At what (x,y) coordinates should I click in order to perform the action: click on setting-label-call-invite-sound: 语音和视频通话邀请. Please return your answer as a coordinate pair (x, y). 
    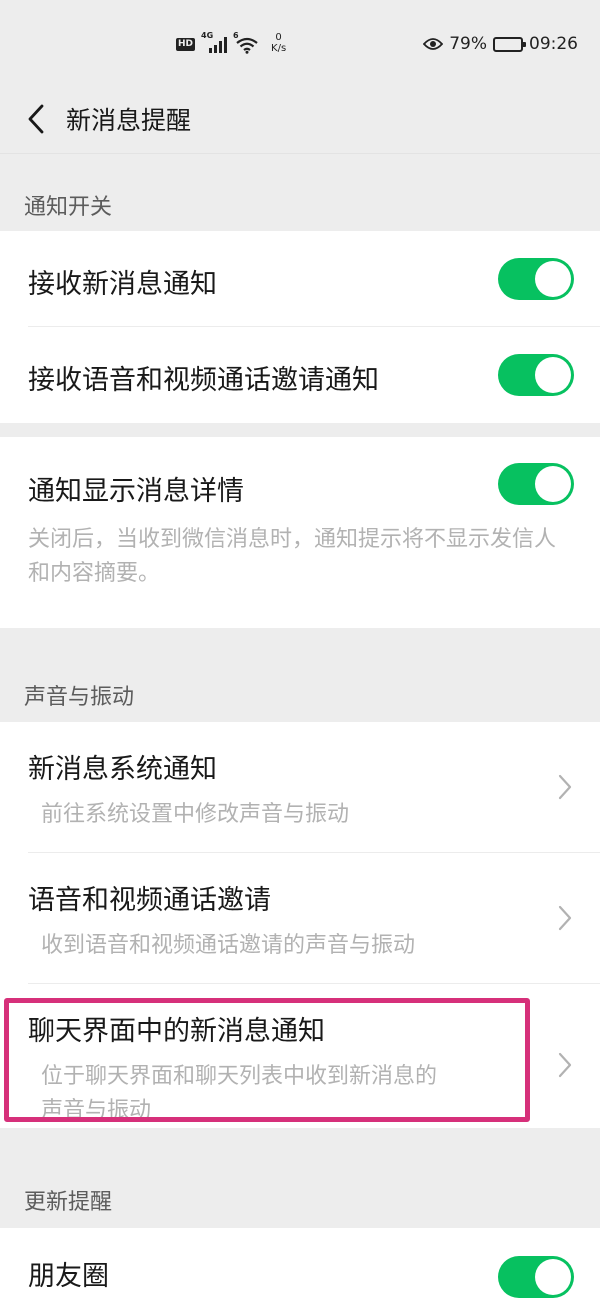
    Looking at the image, I should click on (149, 900).